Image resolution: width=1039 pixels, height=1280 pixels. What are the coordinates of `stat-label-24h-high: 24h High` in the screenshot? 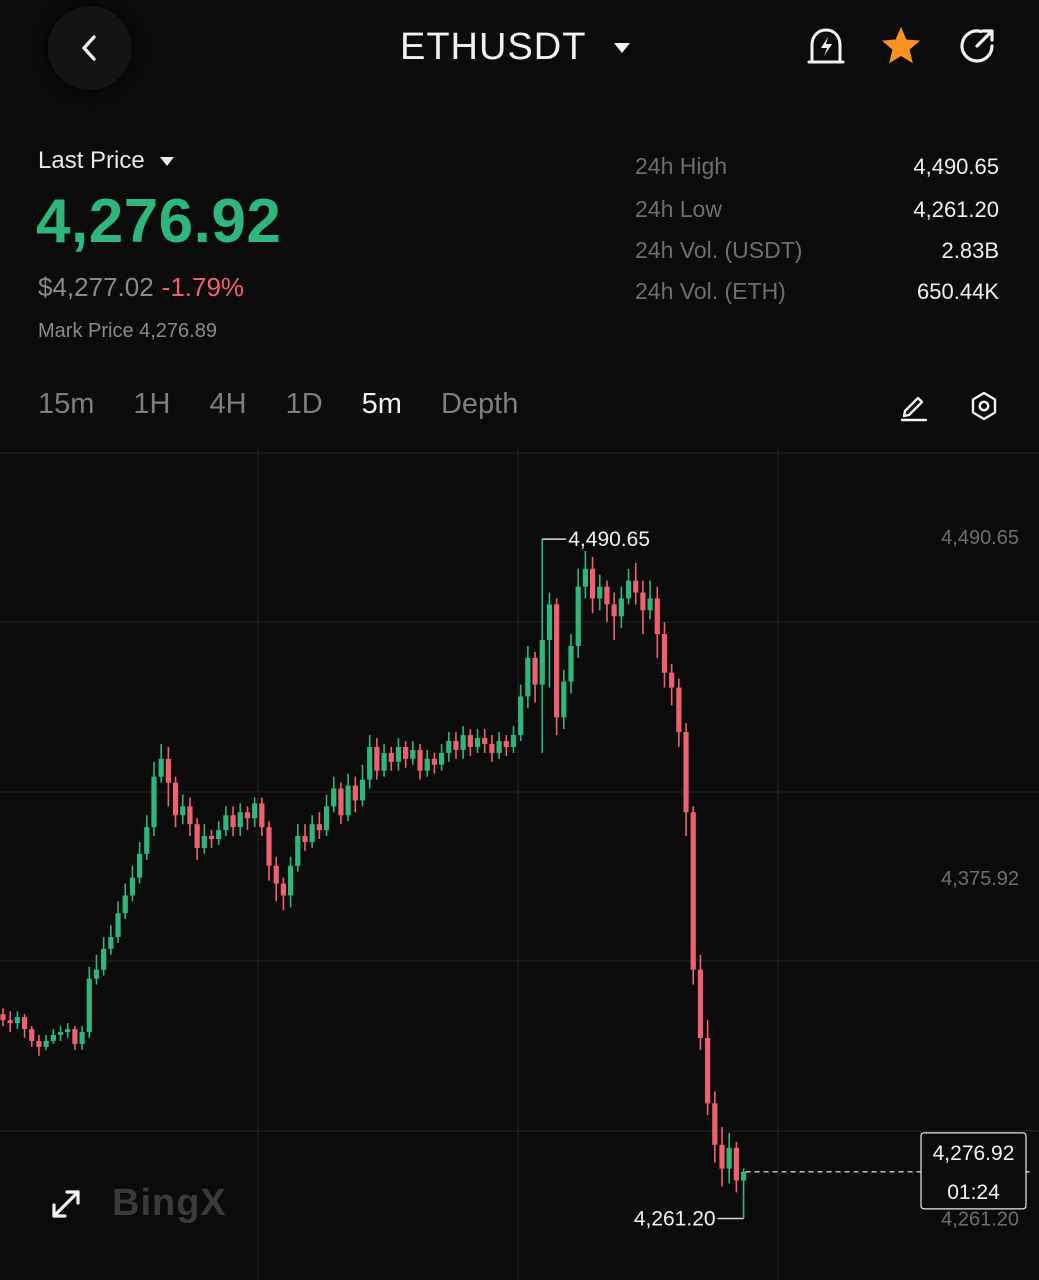 It's located at (681, 166).